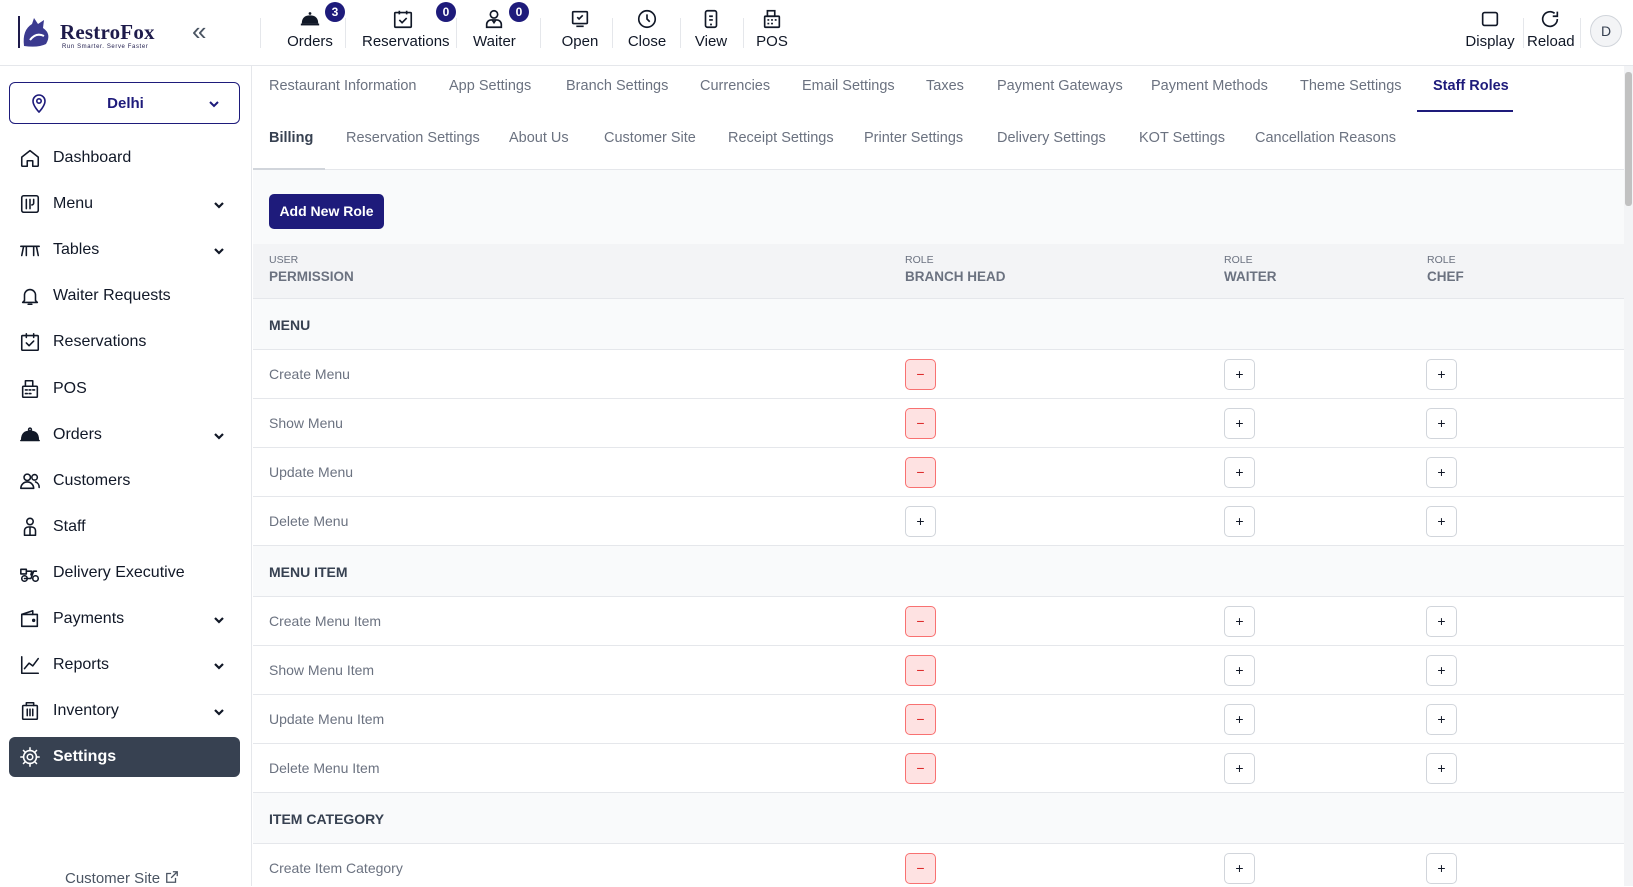 The height and width of the screenshot is (887, 1633). I want to click on tab-delivery-settings: Delivery Settings, so click(1051, 138).